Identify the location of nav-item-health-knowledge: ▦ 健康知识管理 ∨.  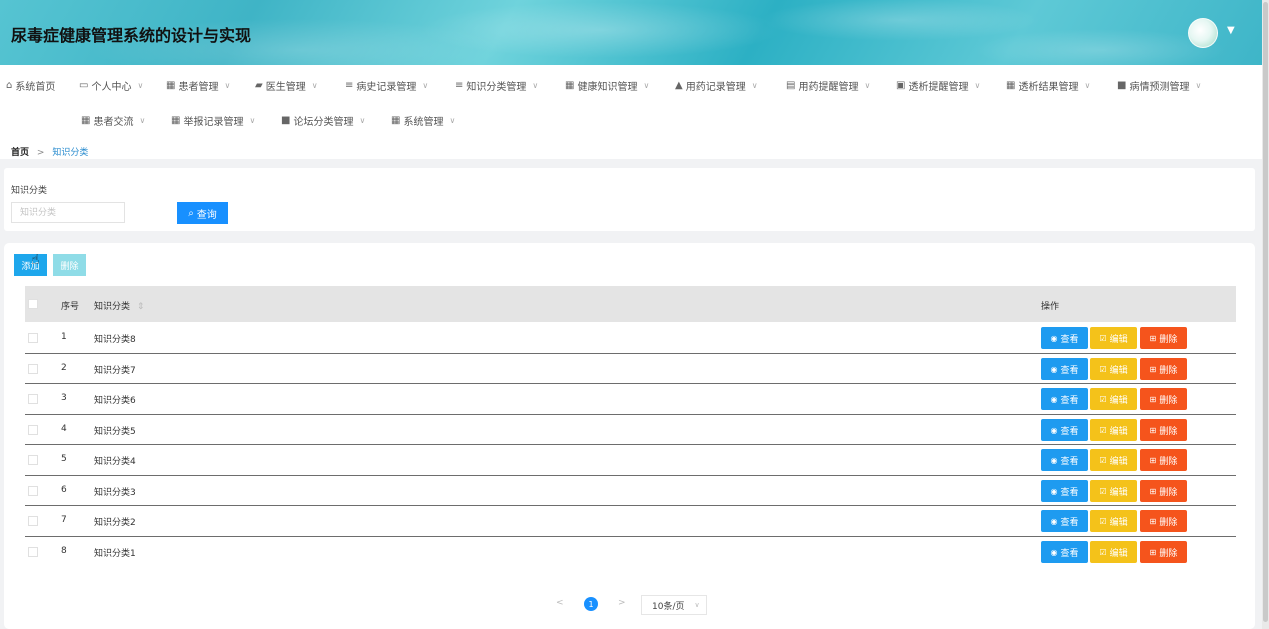
(607, 85).